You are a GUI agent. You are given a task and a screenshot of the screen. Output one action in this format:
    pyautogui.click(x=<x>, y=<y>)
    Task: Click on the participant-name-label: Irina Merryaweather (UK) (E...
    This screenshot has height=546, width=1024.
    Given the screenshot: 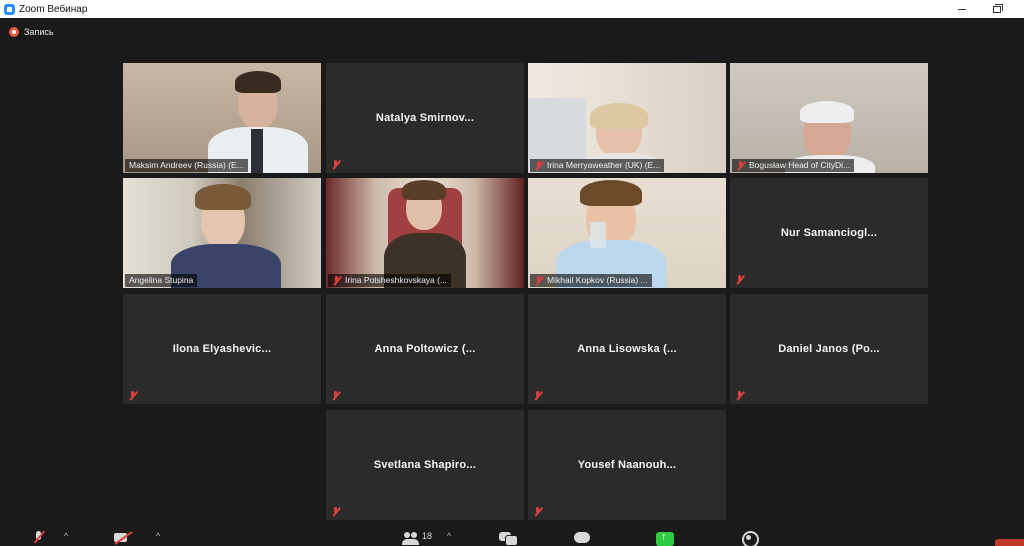 What is the action you would take?
    pyautogui.click(x=597, y=165)
    